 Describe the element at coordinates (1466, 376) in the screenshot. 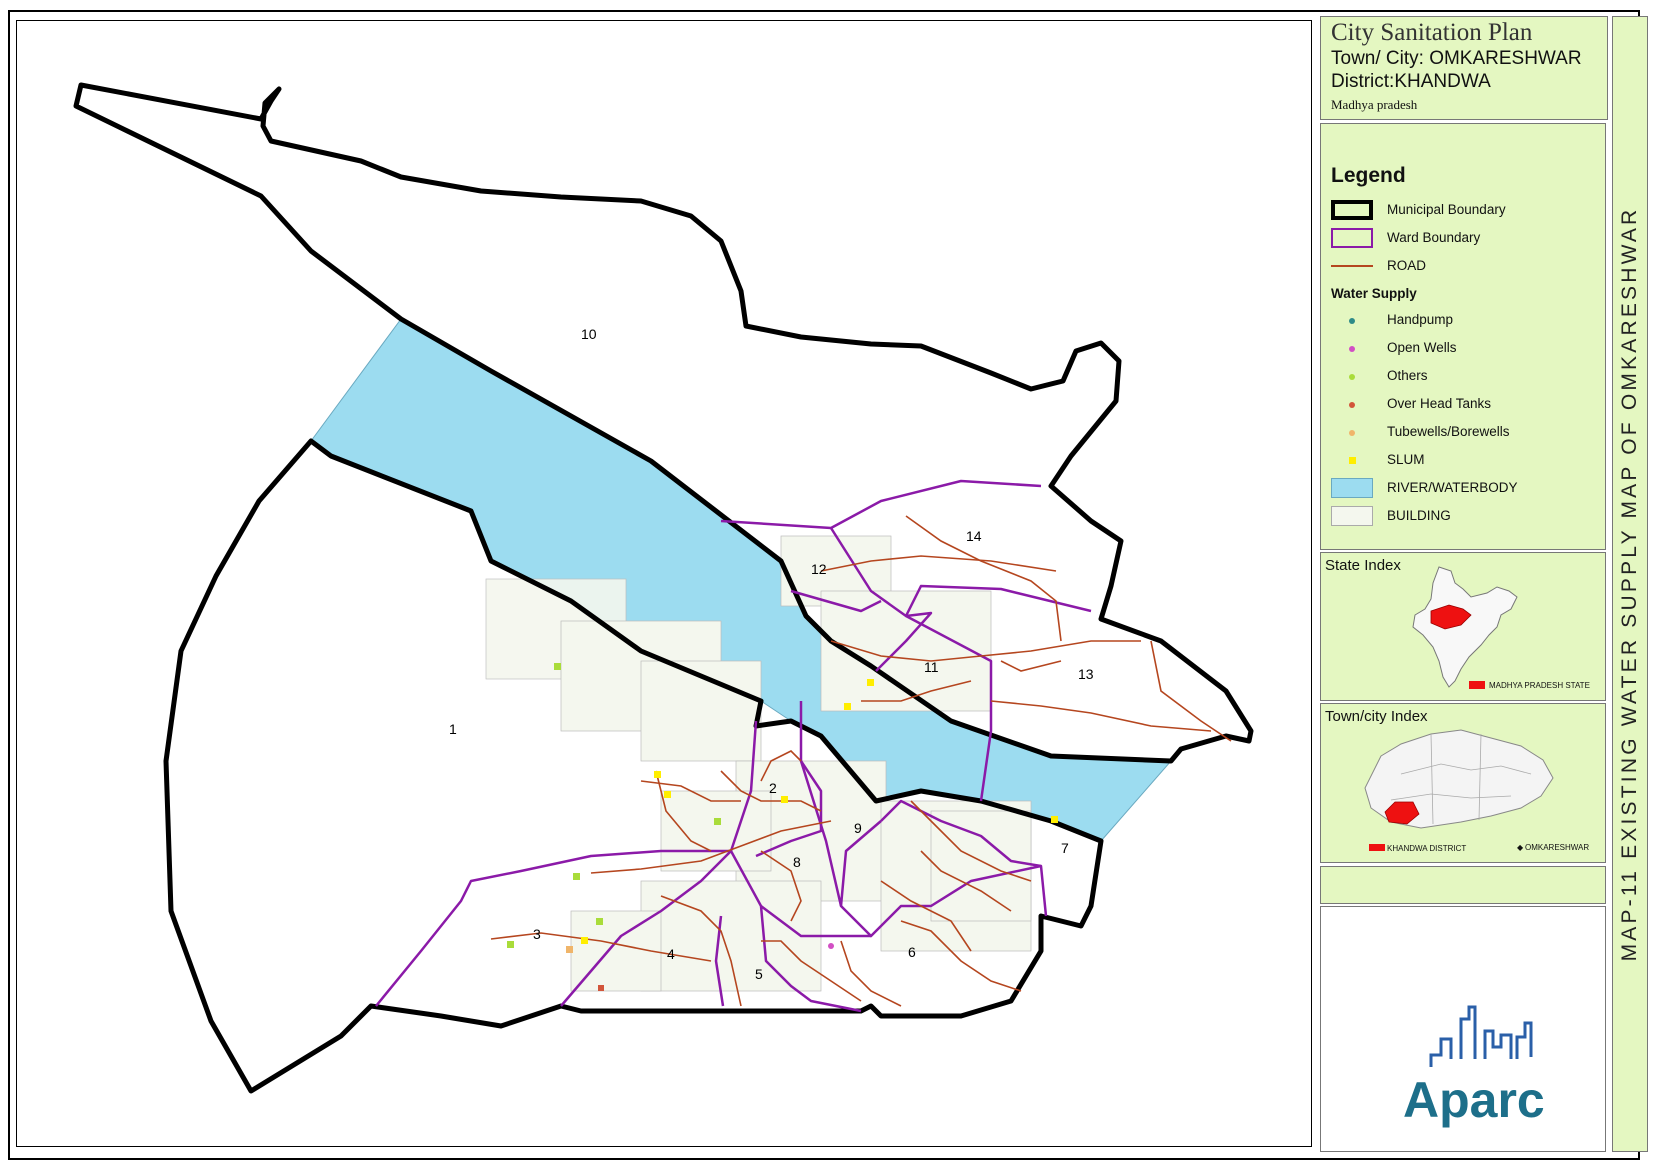

I see `legend-item-others: Others` at that location.